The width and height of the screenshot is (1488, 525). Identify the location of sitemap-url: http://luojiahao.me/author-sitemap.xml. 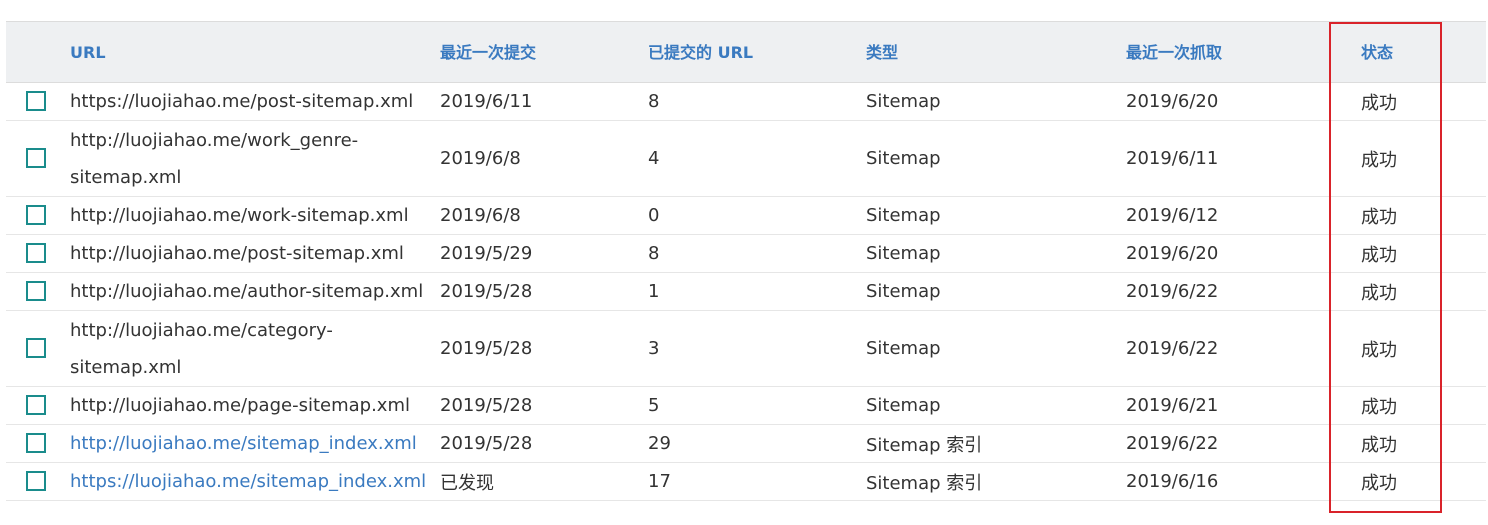
(247, 291).